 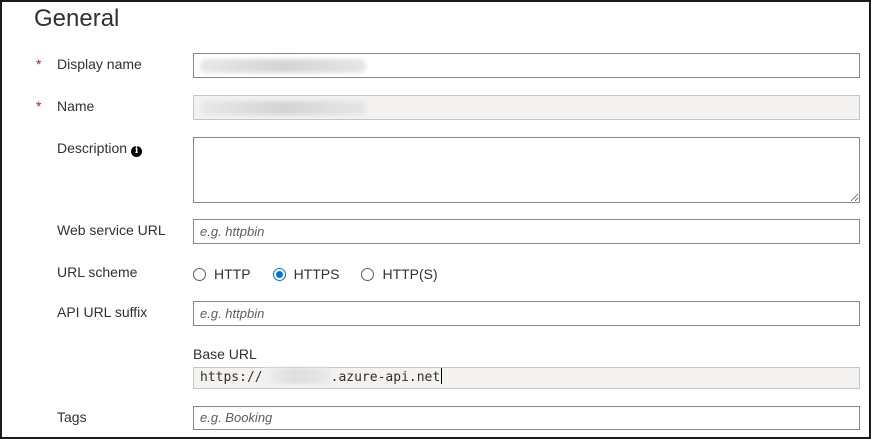 What do you see at coordinates (526, 313) in the screenshot?
I see `api-url-suffix-input: e.g. httpbin` at bounding box center [526, 313].